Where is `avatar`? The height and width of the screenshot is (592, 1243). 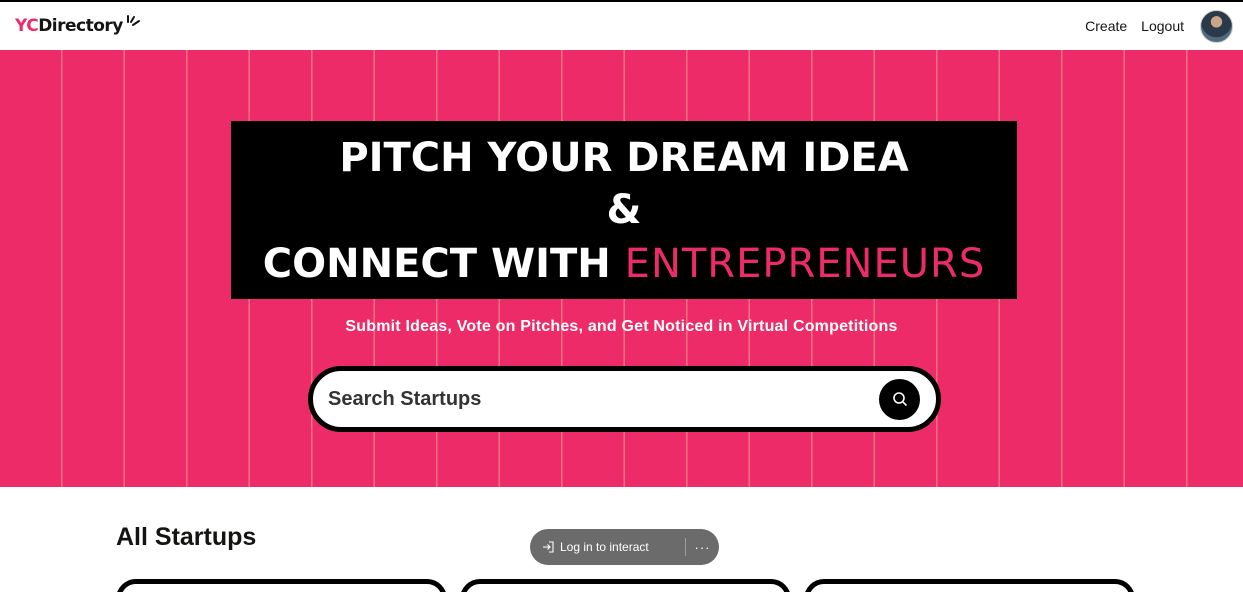
avatar is located at coordinates (1216, 26).